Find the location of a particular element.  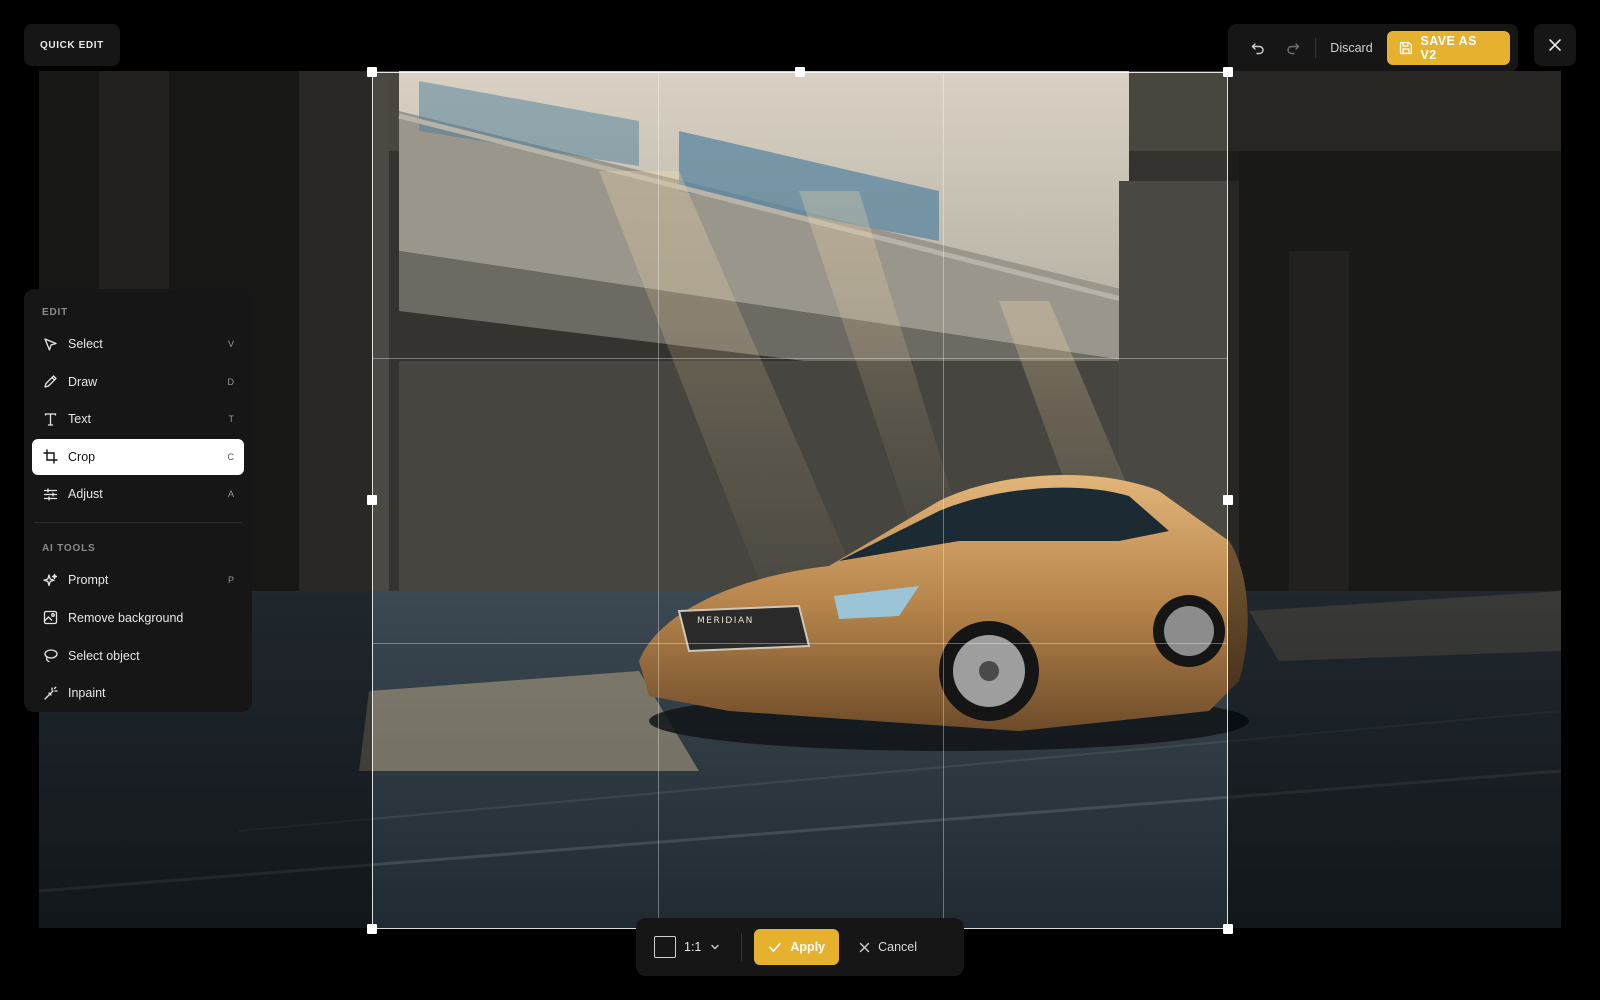

save-label: SAVE AS V2 is located at coordinates (1448, 48).